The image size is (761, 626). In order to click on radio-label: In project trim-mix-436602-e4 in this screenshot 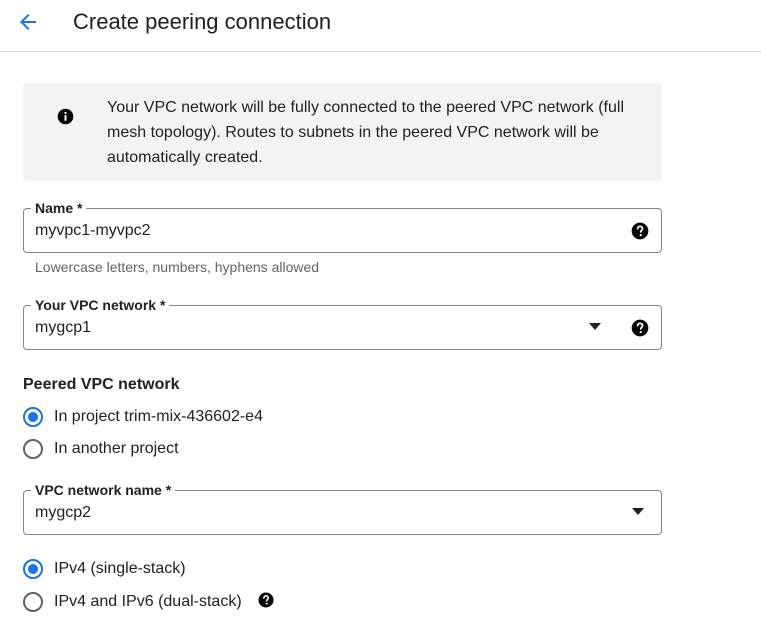, I will do `click(158, 416)`.